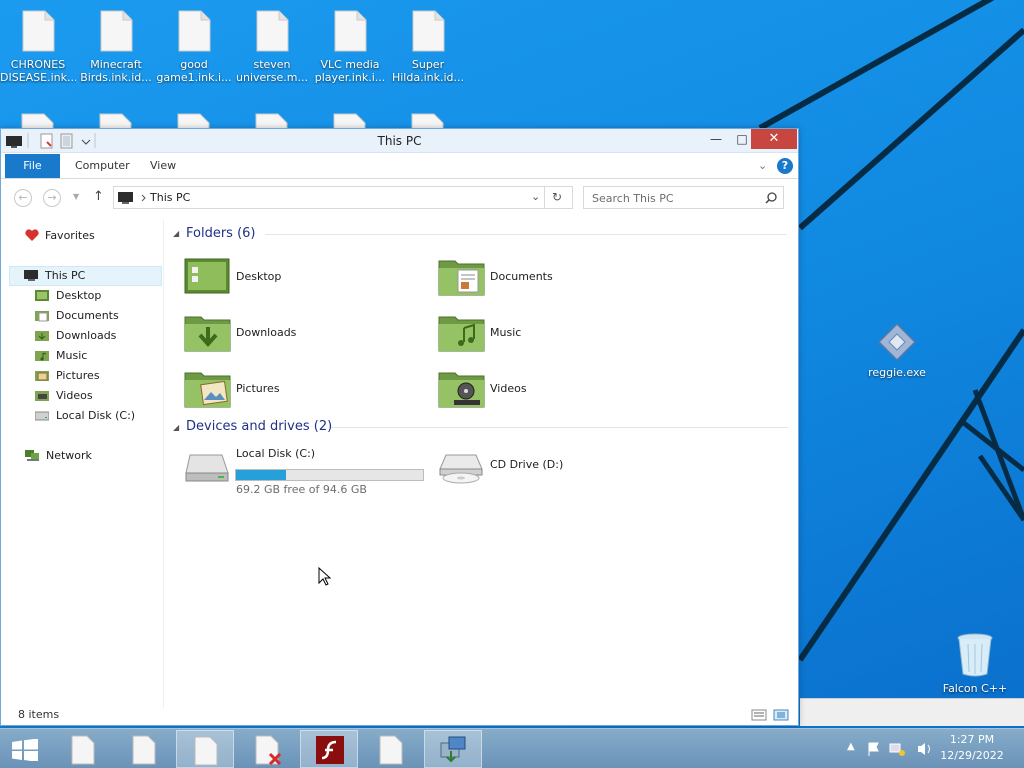 The width and height of the screenshot is (1024, 768). I want to click on refresh-icon: ↻, so click(557, 197).